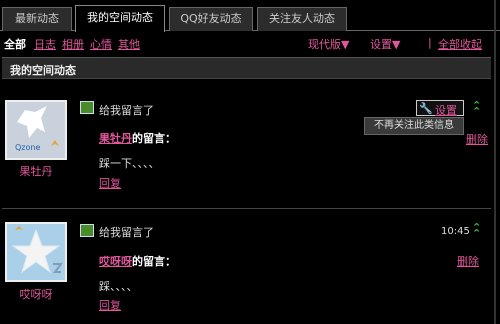 Image resolution: width=500 pixels, height=324 pixels. What do you see at coordinates (115, 138) in the screenshot?
I see `author-link: 果牡丹` at bounding box center [115, 138].